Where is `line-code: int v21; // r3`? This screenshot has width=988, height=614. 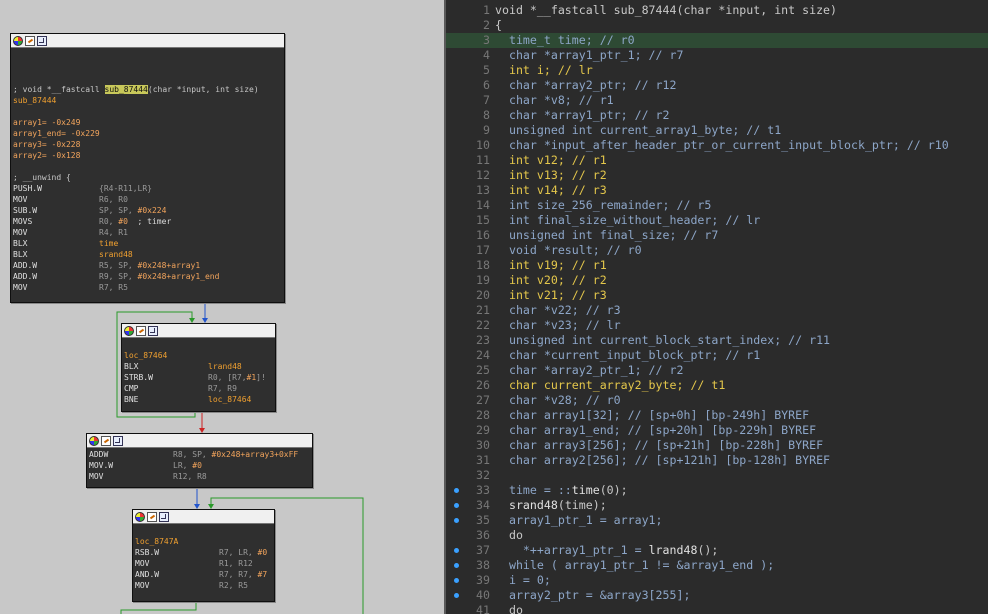 line-code: int v21; // r3 is located at coordinates (551, 295).